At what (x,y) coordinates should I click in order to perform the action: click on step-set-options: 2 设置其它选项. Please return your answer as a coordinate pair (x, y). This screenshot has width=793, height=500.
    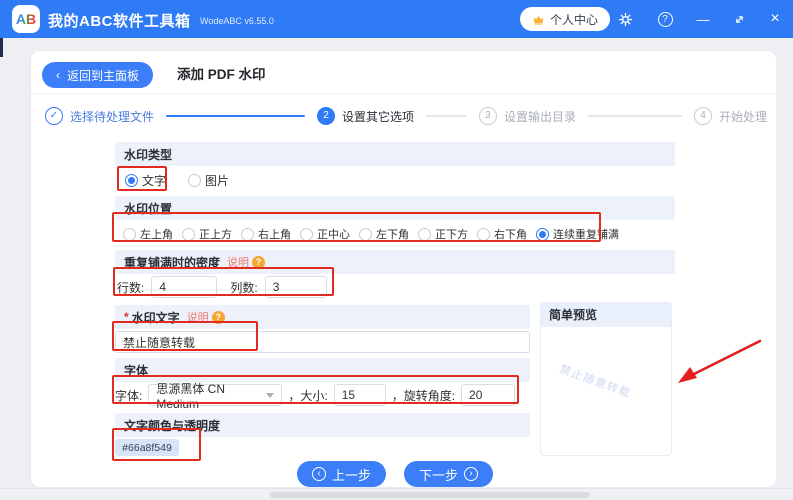
    Looking at the image, I should click on (365, 116).